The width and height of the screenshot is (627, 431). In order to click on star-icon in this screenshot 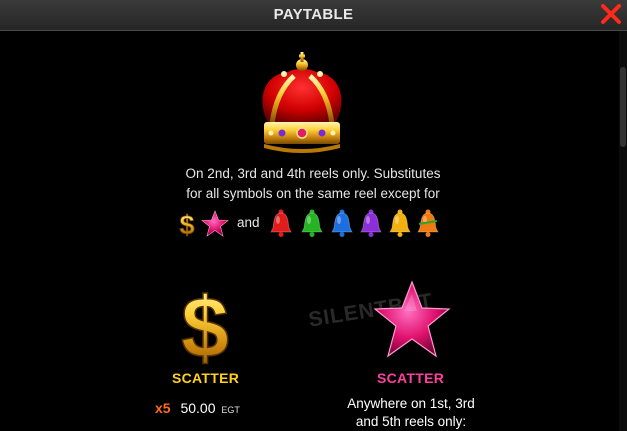, I will do `click(215, 224)`.